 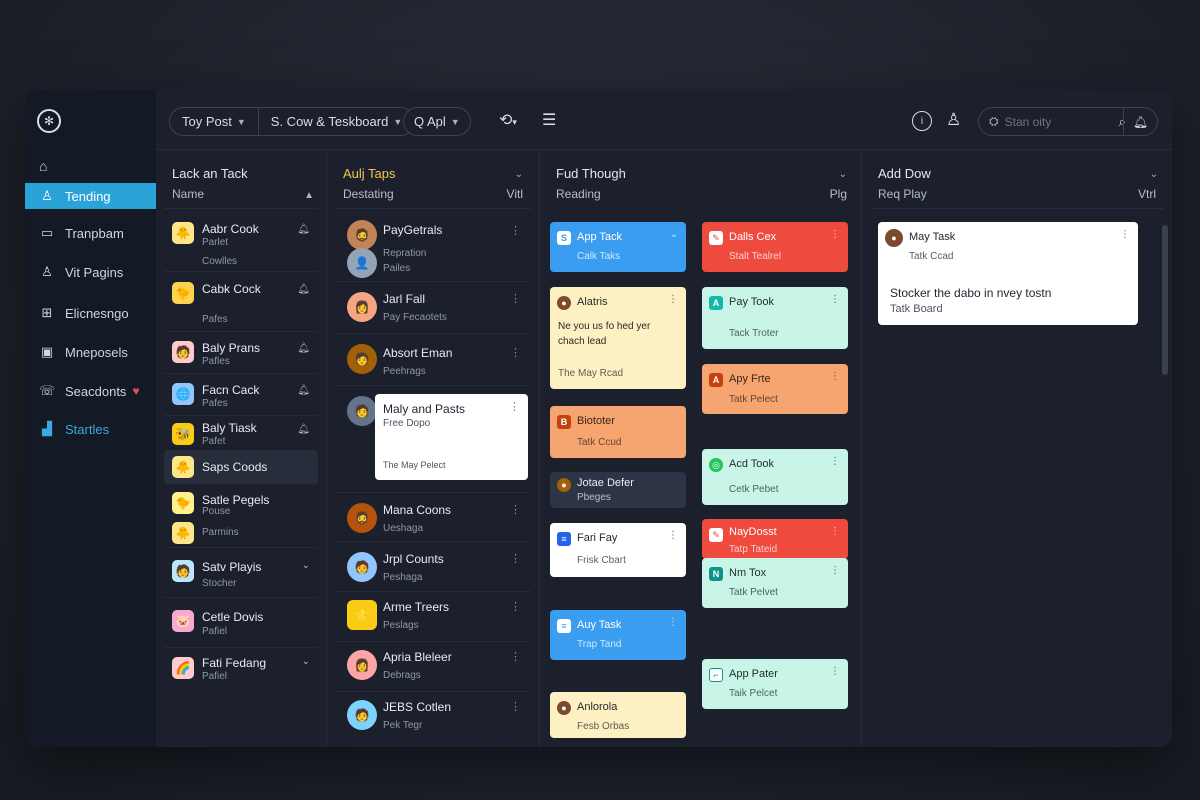 I want to click on list-item: 🧔 👤 PayGetrals Repration Pailes ⋮, so click(x=433, y=248).